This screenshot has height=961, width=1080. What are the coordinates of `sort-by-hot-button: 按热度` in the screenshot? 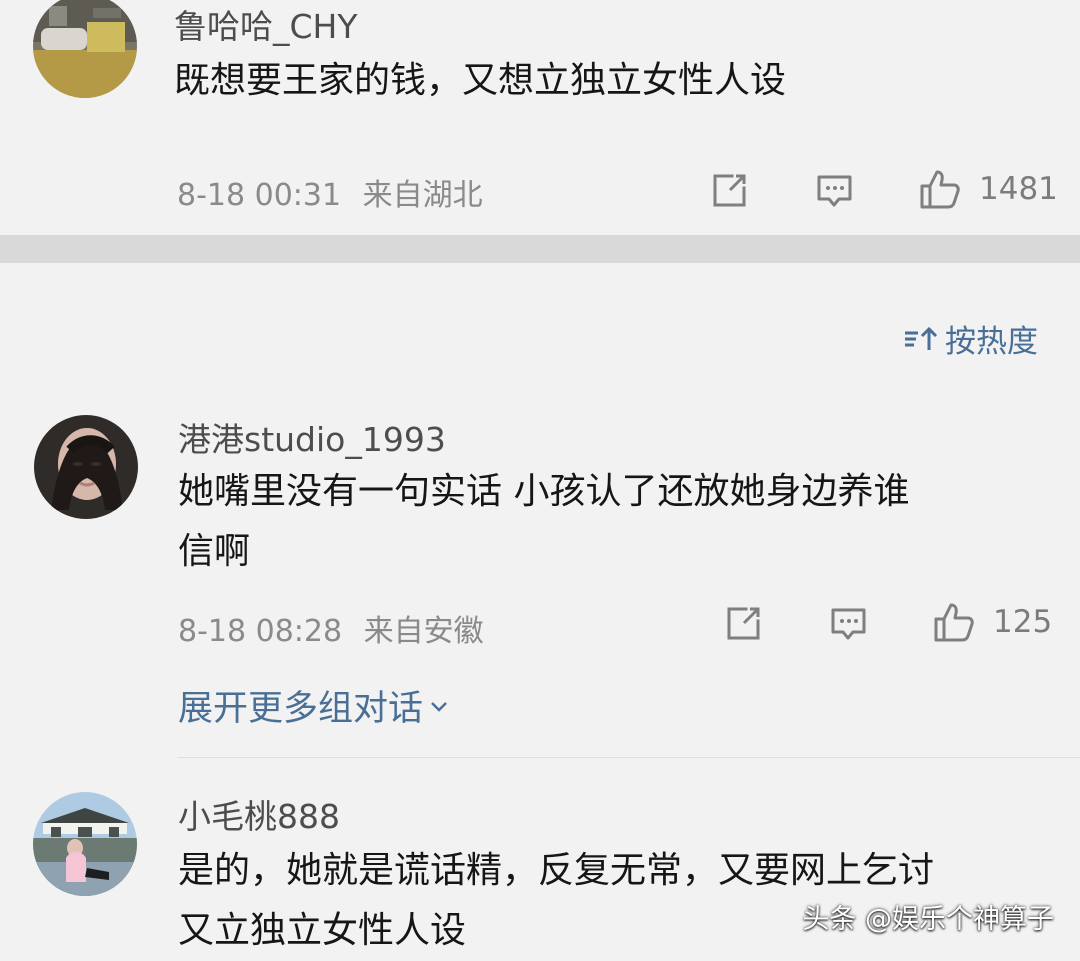 It's located at (970, 338).